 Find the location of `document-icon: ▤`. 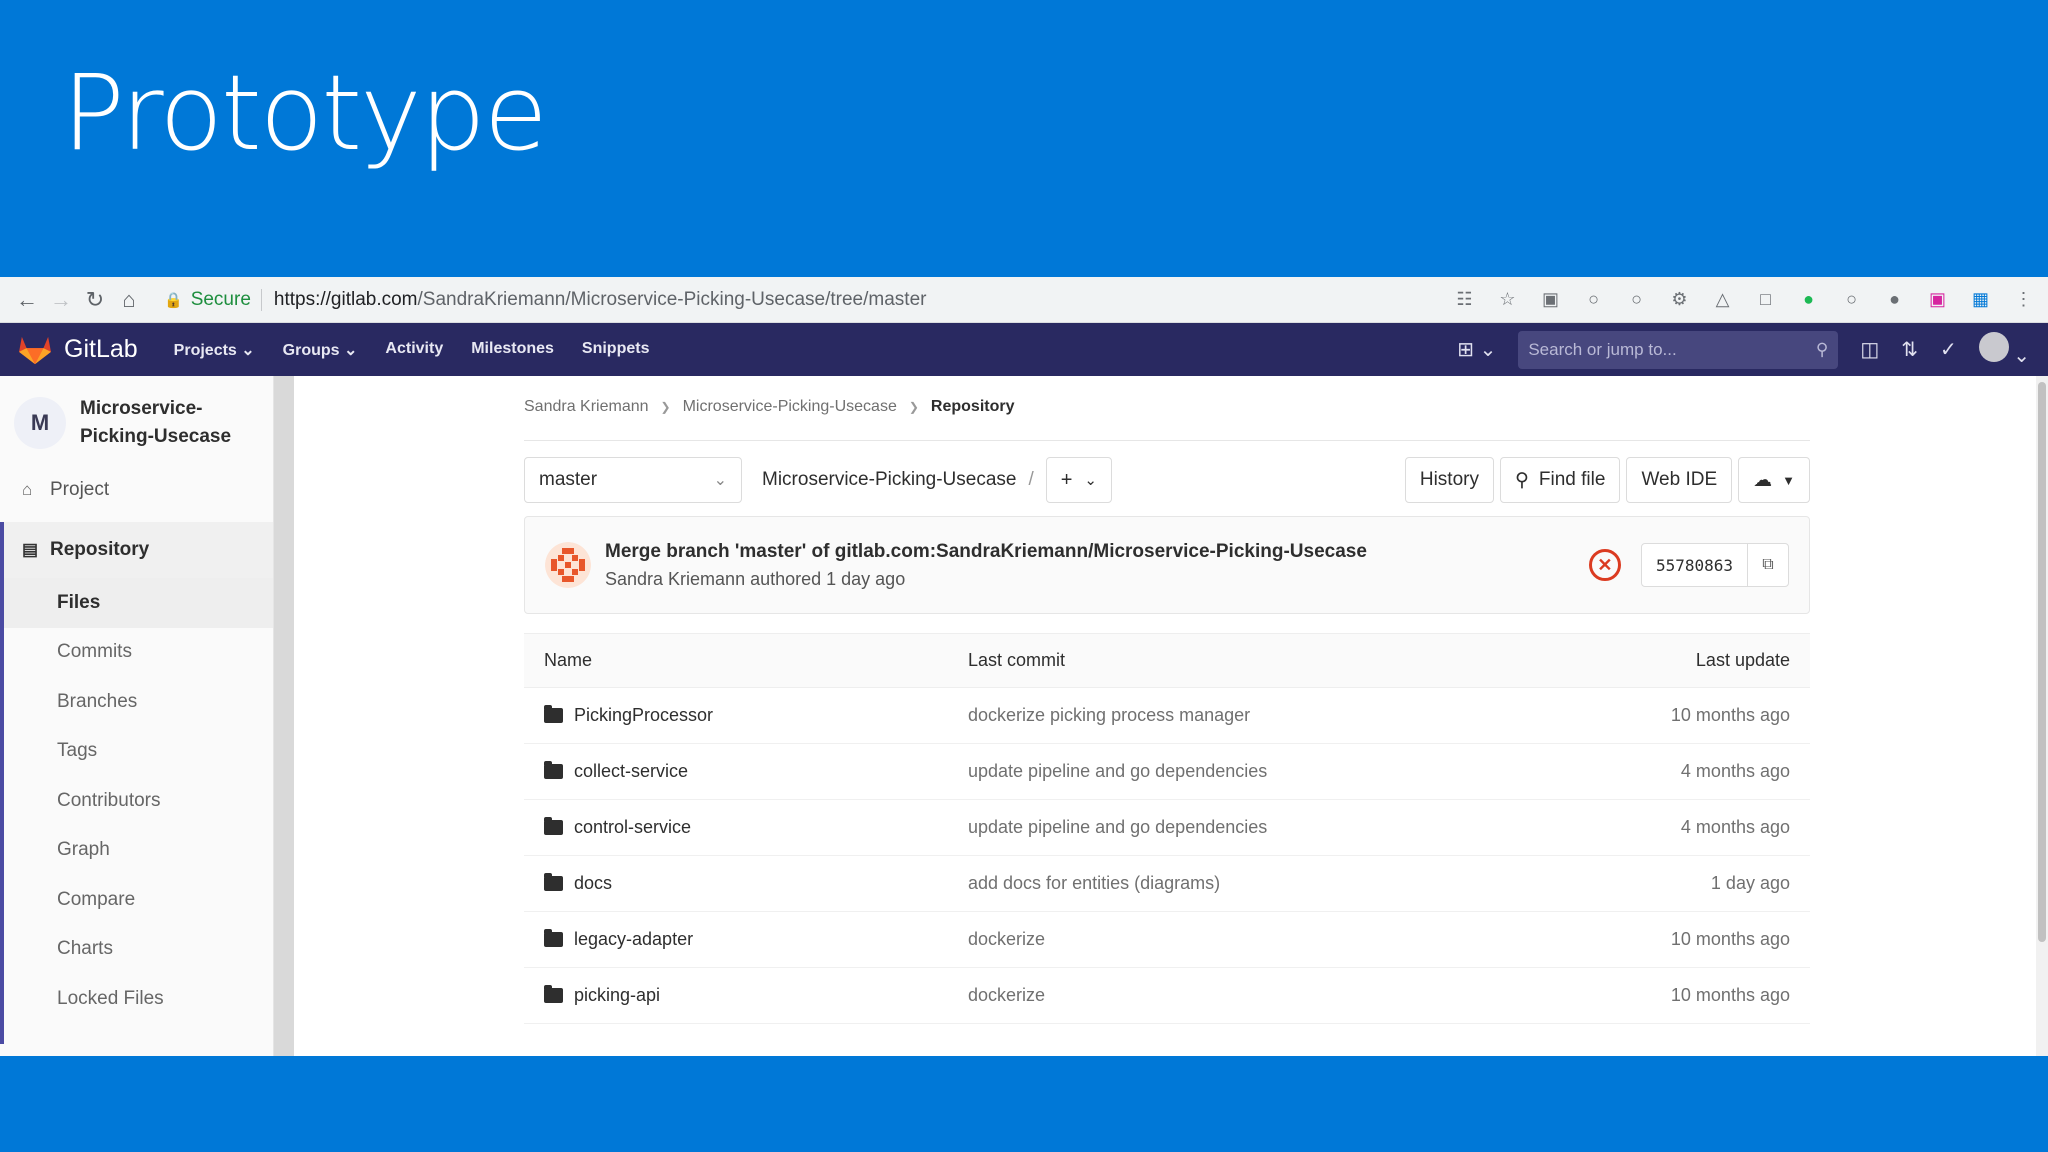

document-icon: ▤ is located at coordinates (30, 549).